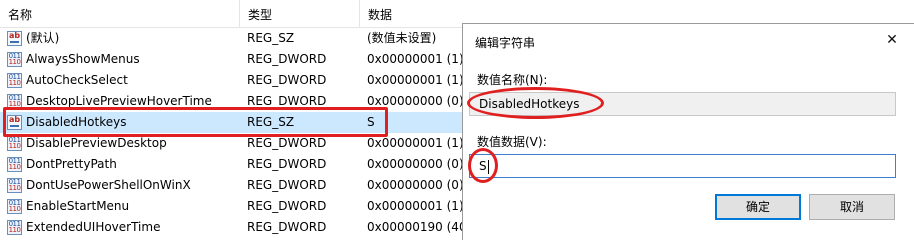 This screenshot has width=914, height=240. What do you see at coordinates (271, 38) in the screenshot?
I see `value-type-cell: REG_SZ` at bounding box center [271, 38].